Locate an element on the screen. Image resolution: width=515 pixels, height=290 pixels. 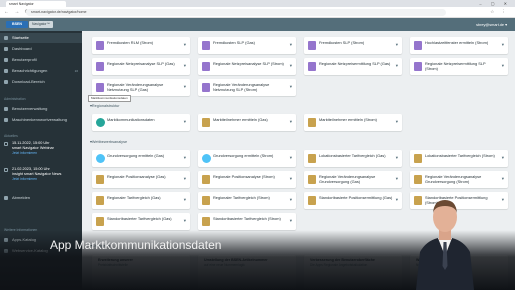
download-icon is located at coordinates (6, 82).